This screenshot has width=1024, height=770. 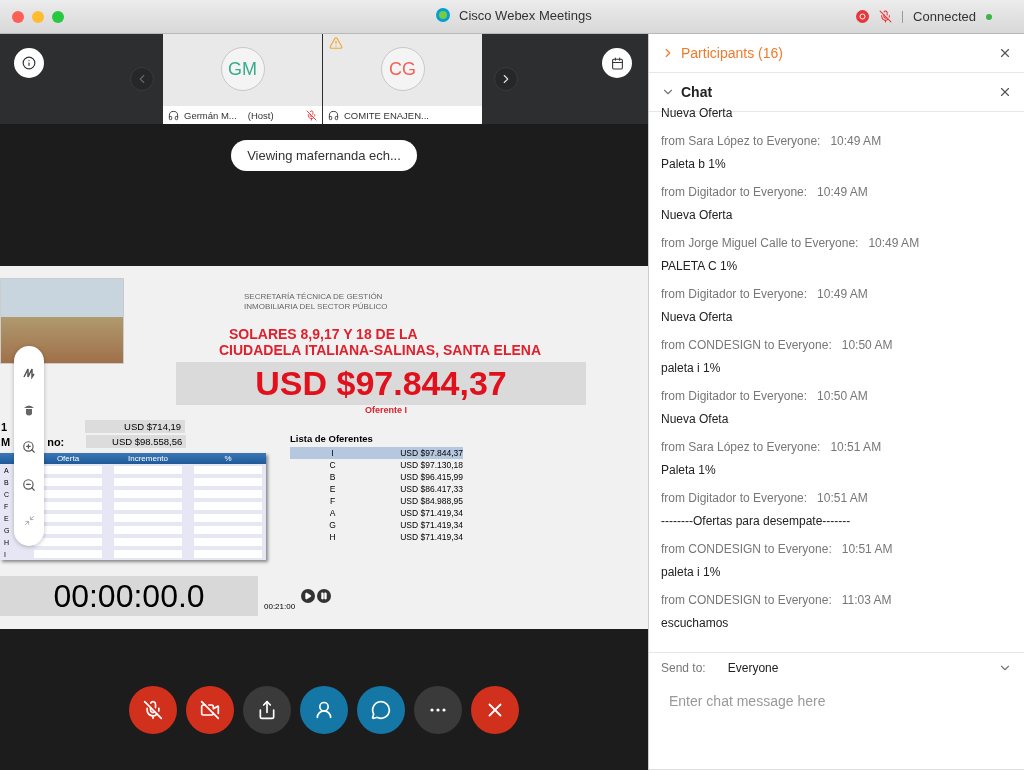 I want to click on mute-button, so click(x=153, y=709).